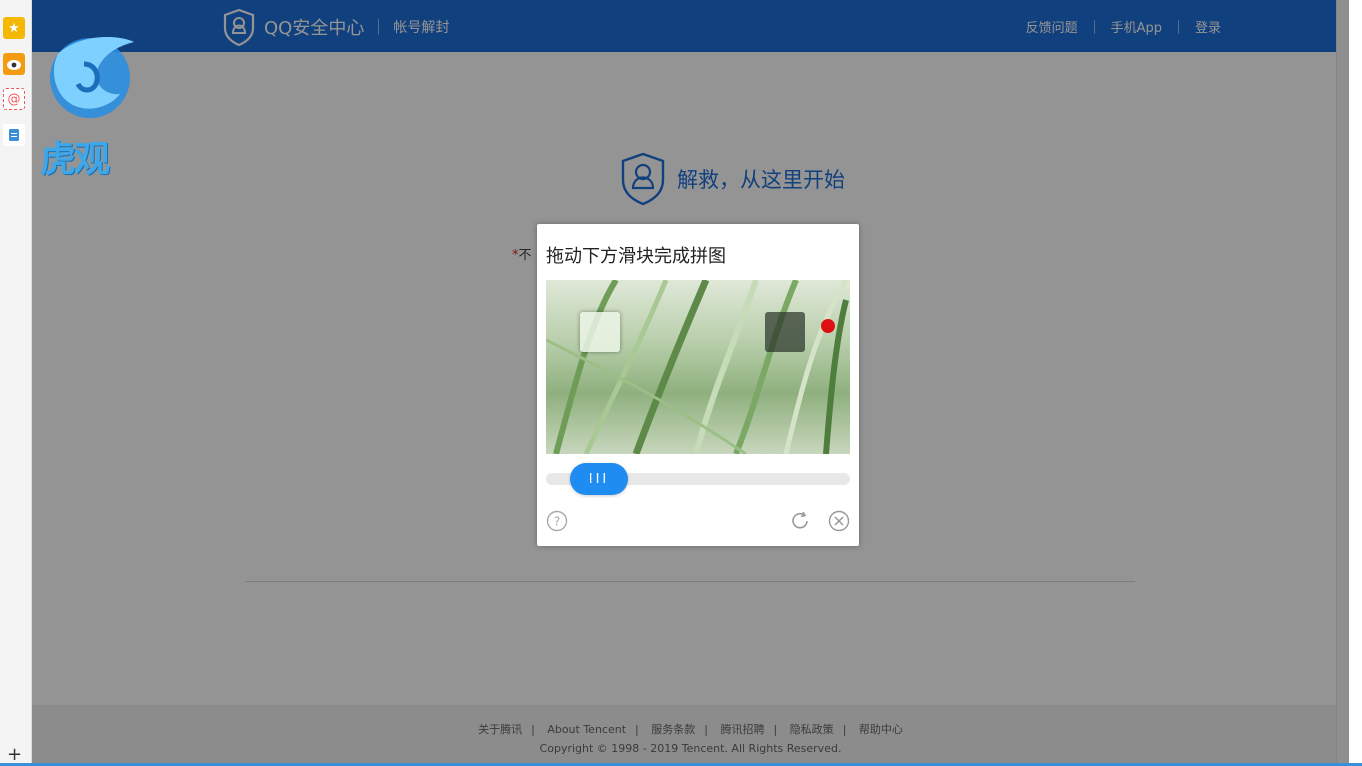 This screenshot has width=1362, height=766. Describe the element at coordinates (828, 326) in the screenshot. I see `cursor-icon` at that location.